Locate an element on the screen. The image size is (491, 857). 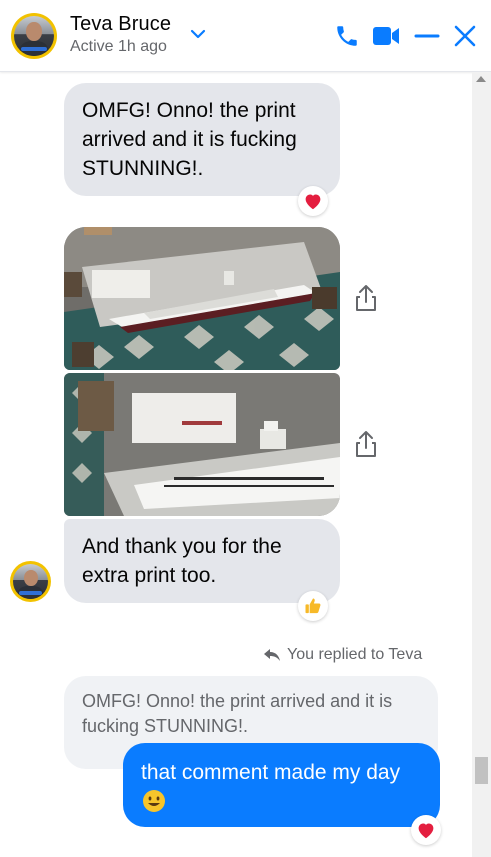
video-icon is located at coordinates (386, 36).